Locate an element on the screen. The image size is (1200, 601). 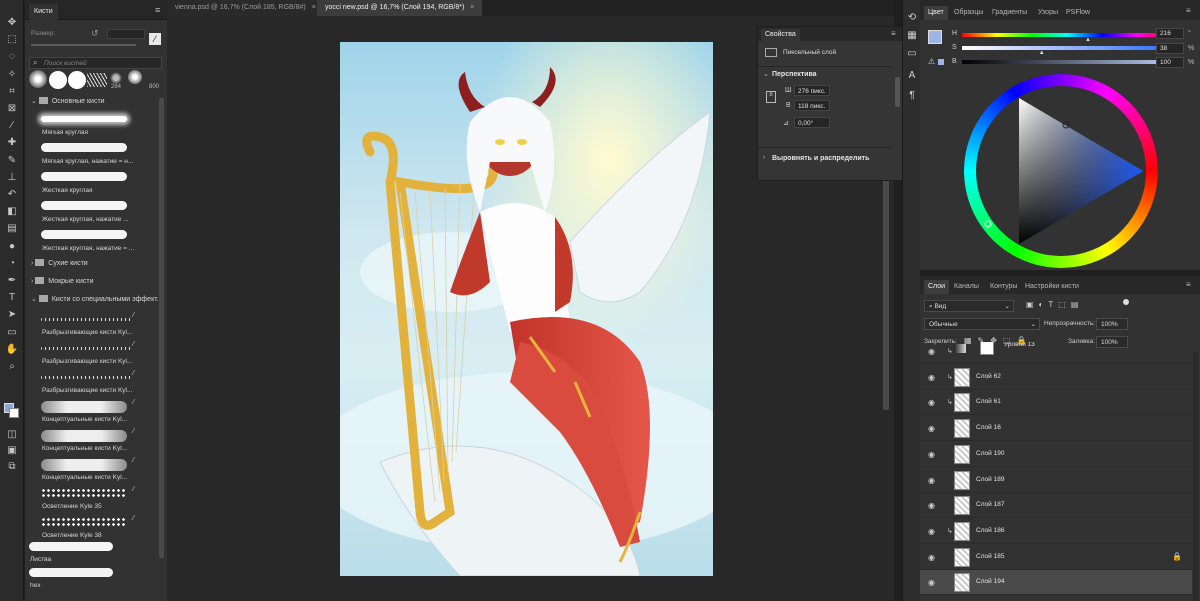
brush-preset-item: Жесткая круглая is located at coordinates (99, 184).